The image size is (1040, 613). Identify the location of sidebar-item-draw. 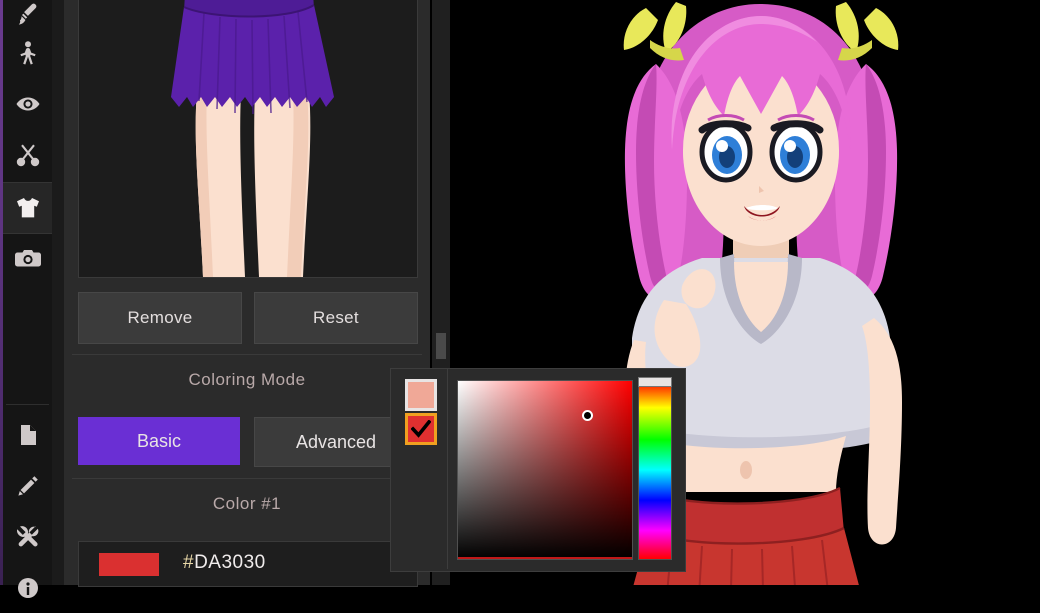
(27, 486).